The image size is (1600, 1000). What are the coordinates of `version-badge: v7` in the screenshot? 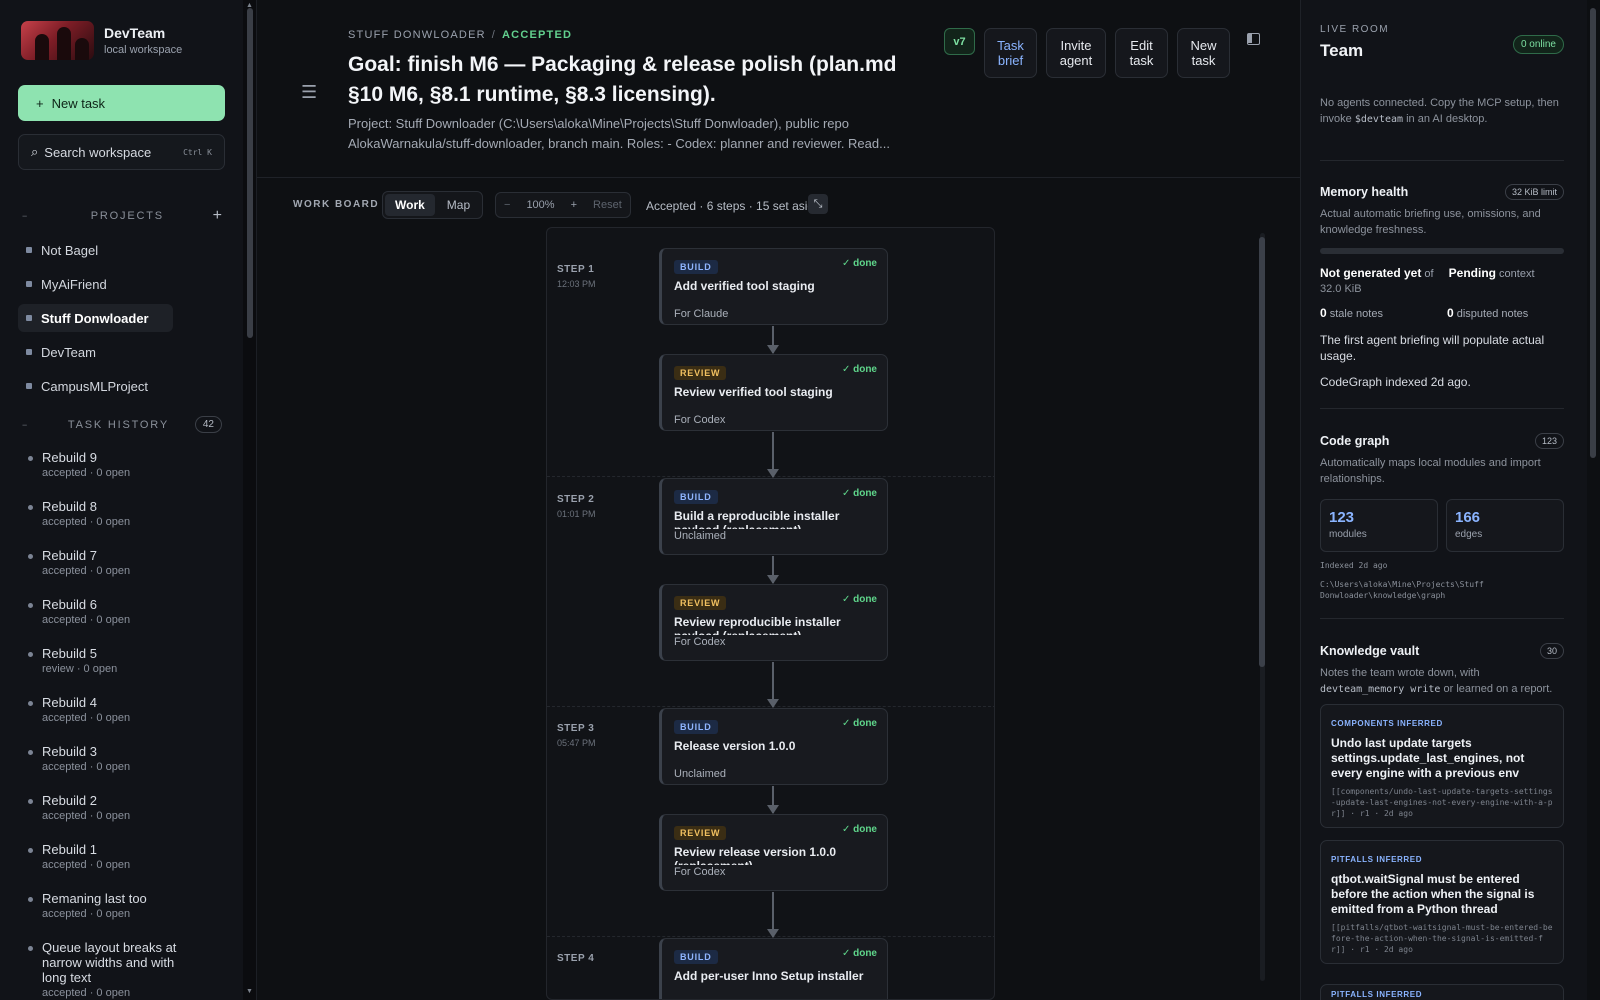 It's located at (959, 41).